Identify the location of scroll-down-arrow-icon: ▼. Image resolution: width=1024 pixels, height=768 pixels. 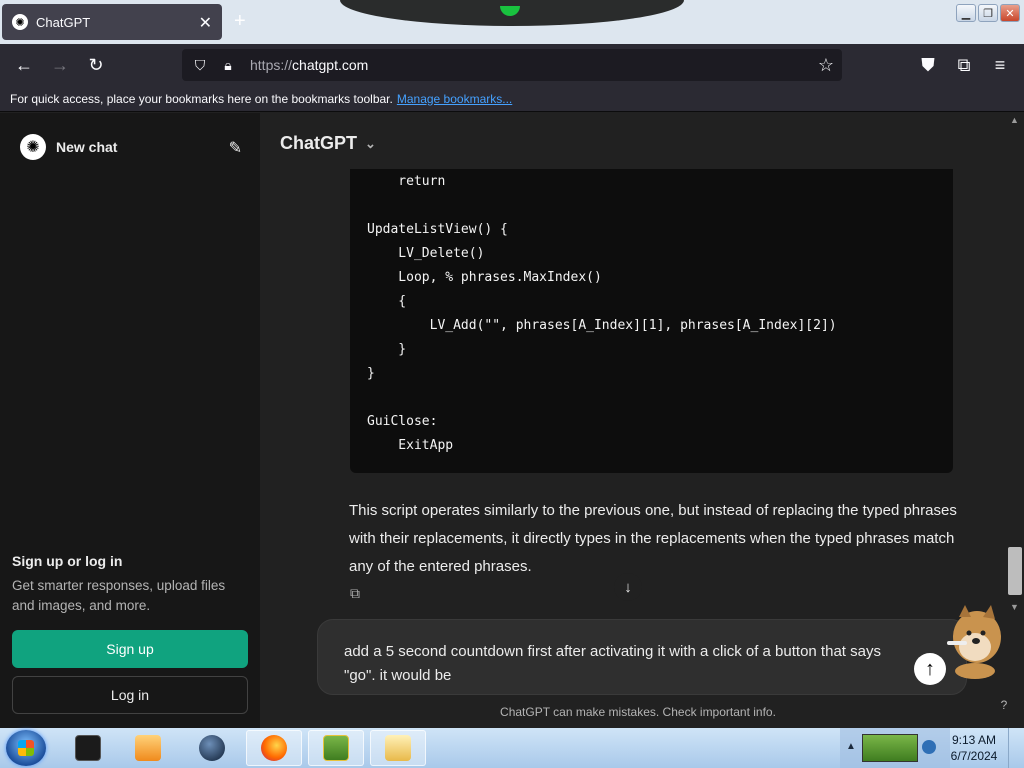
(1014, 607).